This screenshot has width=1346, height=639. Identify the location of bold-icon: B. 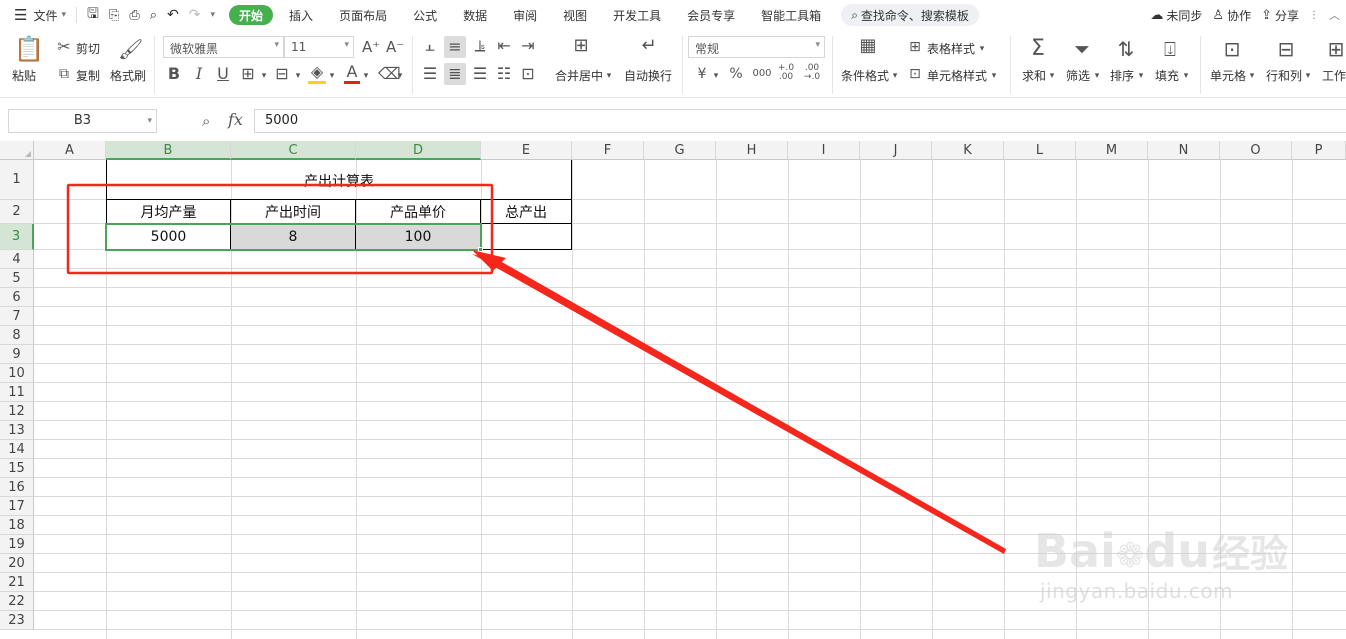
(174, 74).